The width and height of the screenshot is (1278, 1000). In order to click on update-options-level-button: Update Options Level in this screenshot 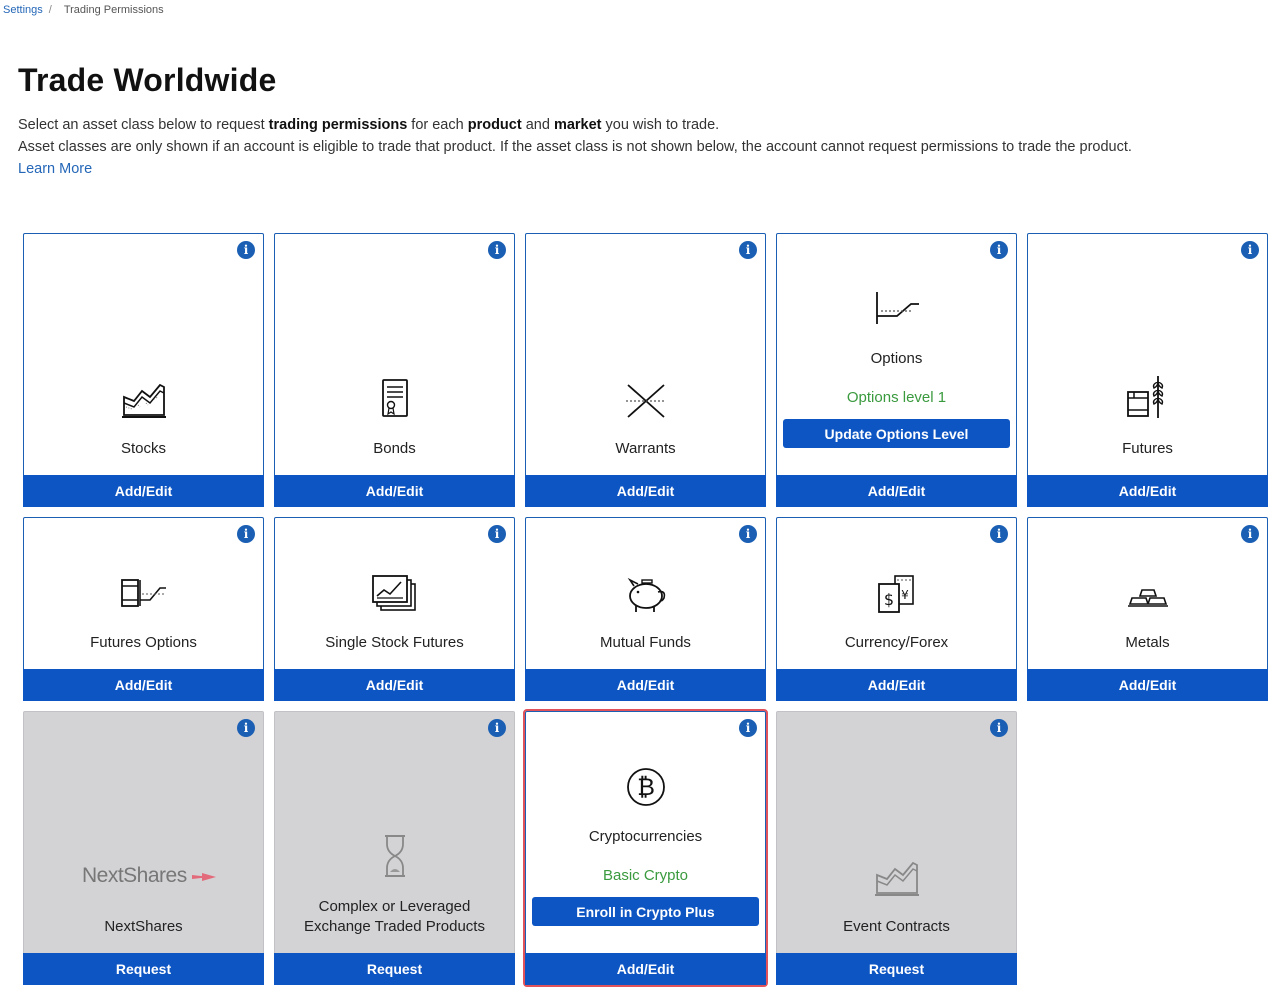, I will do `click(896, 433)`.